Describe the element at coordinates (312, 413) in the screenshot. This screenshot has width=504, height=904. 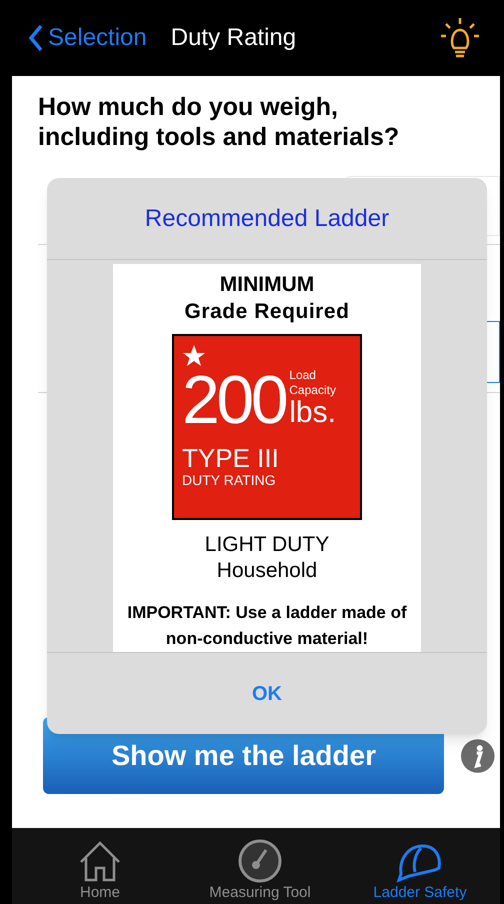
I see `capacity-unit: lbs.` at that location.